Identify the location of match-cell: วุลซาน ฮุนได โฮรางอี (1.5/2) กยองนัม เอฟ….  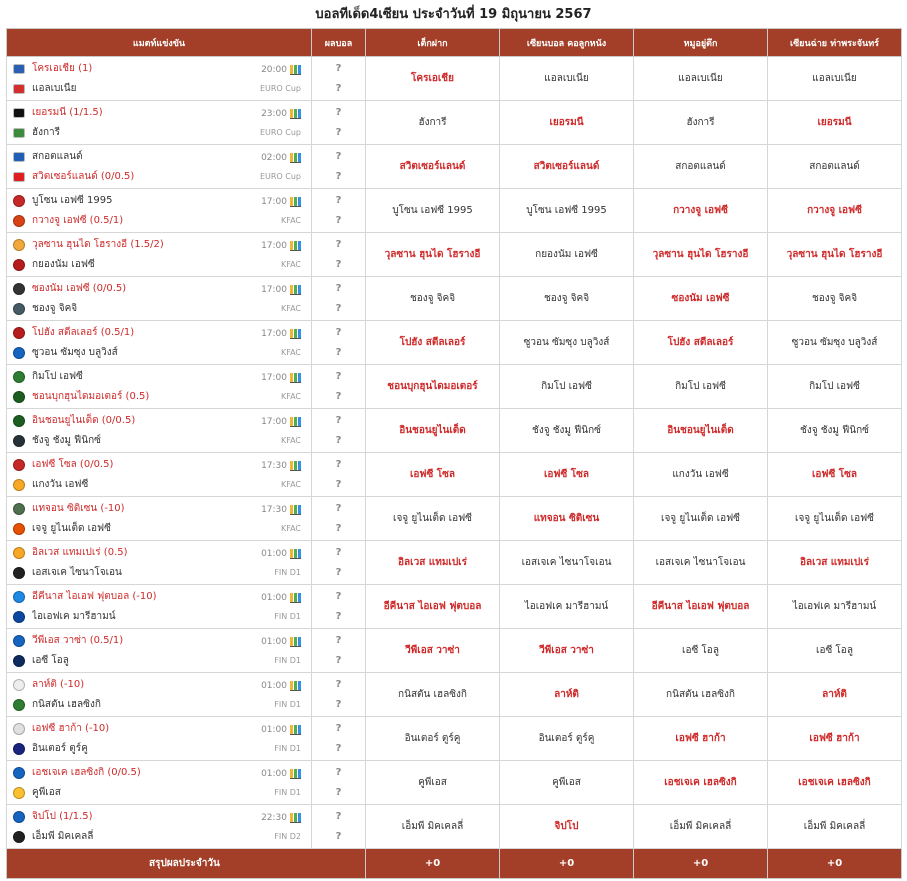
(159, 254).